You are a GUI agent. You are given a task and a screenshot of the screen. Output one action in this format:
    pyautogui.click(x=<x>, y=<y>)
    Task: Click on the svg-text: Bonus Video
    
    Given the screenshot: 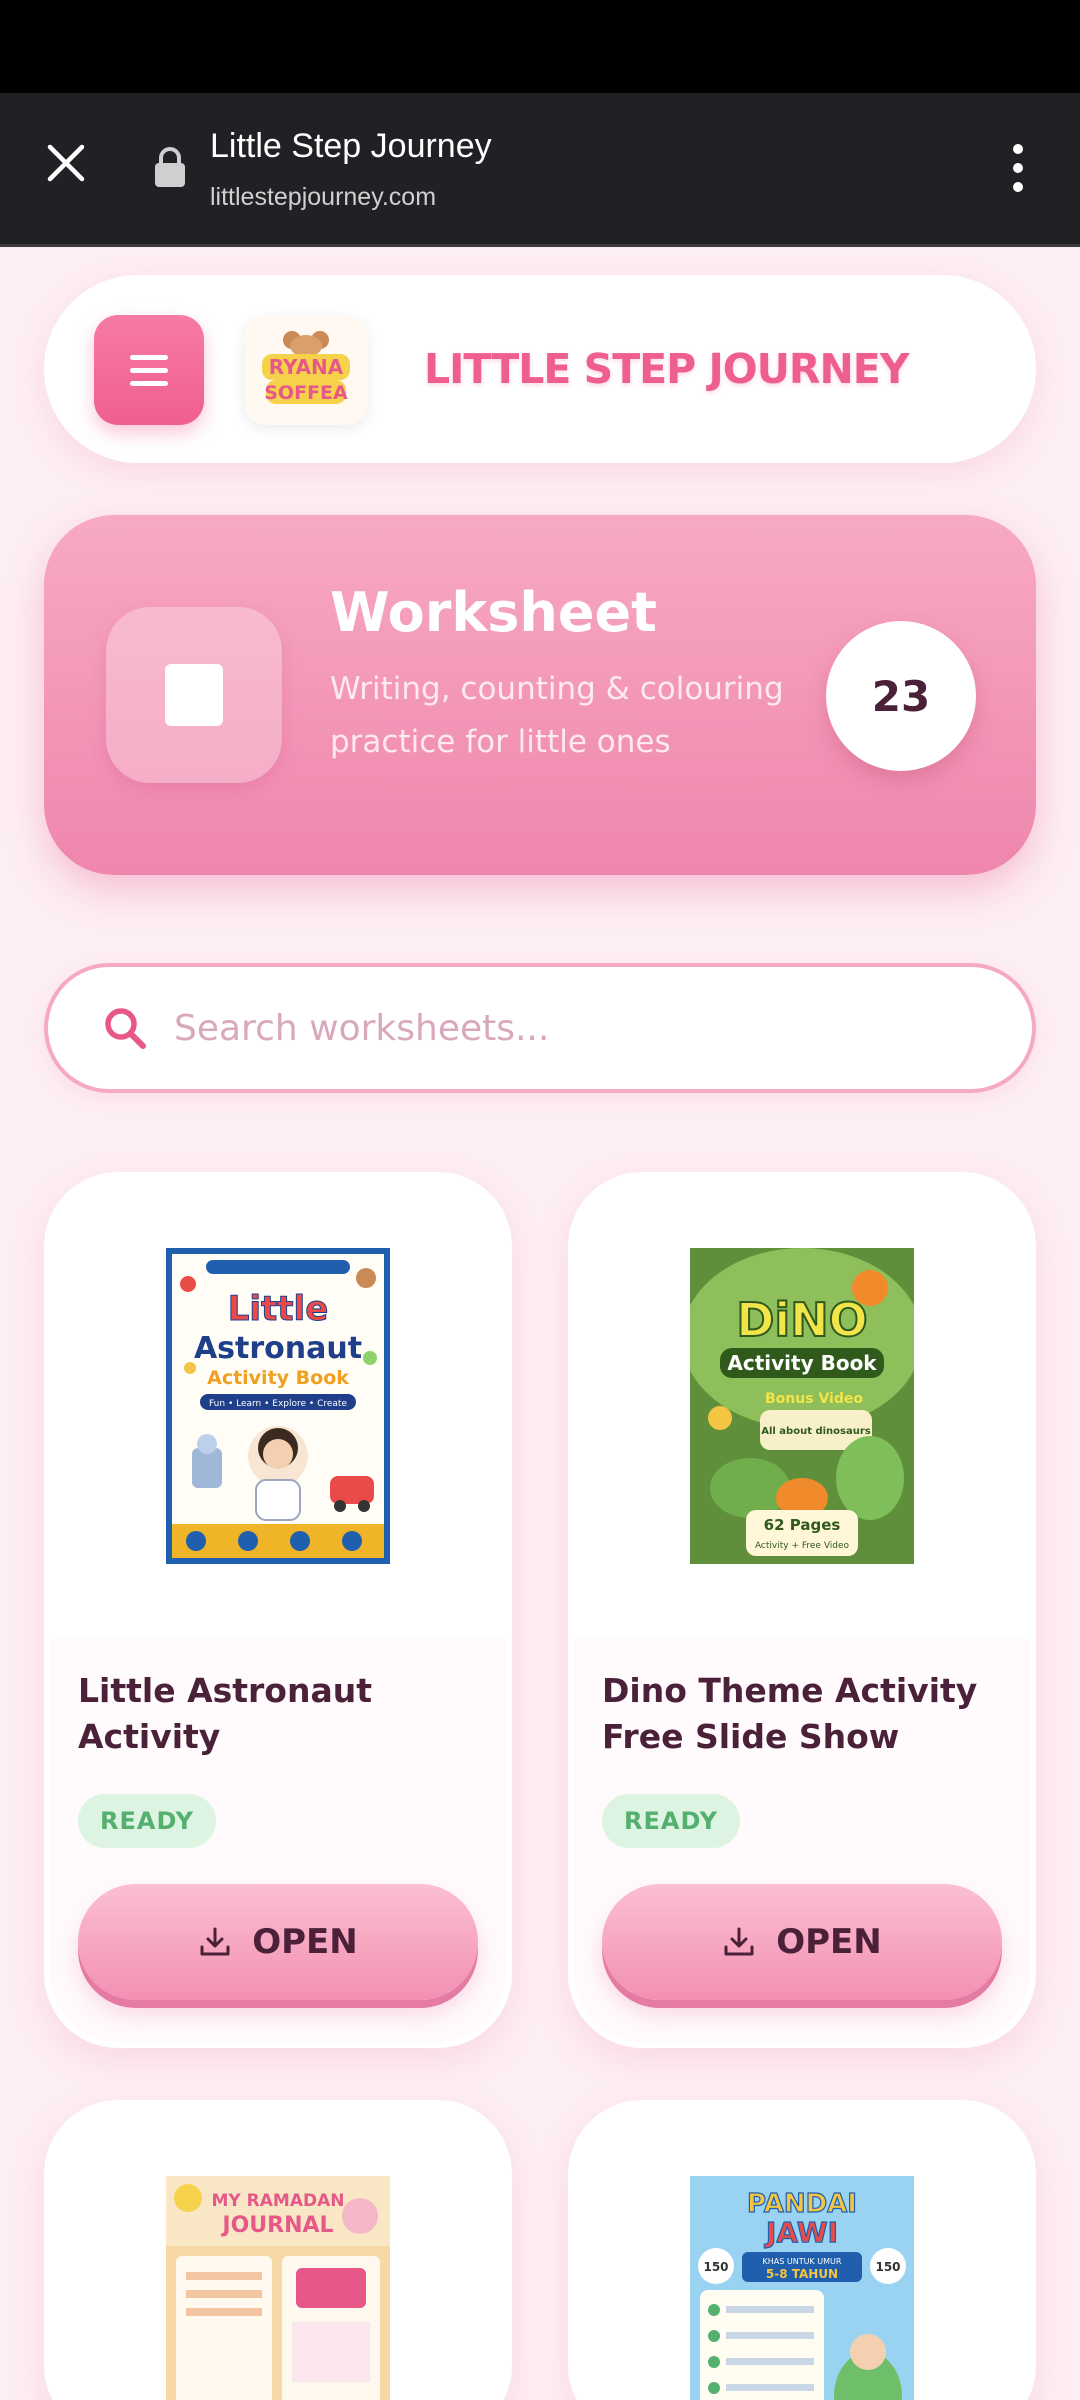 What is the action you would take?
    pyautogui.click(x=814, y=1399)
    